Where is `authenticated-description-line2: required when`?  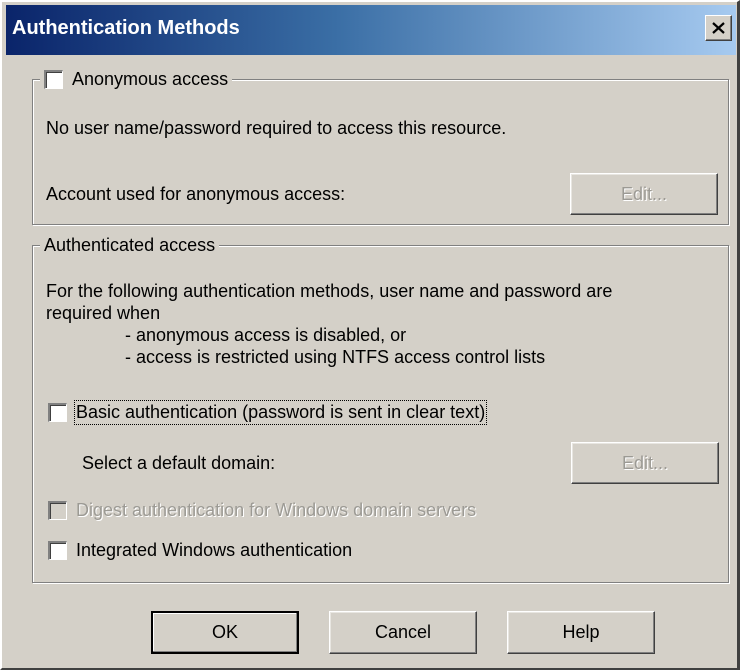
authenticated-description-line2: required when is located at coordinates (103, 313).